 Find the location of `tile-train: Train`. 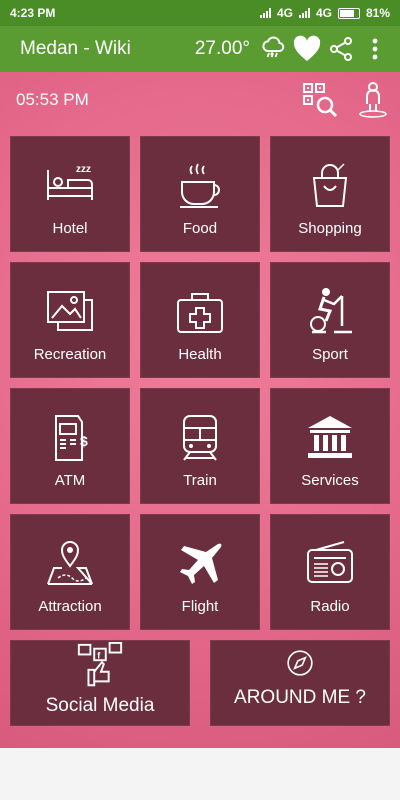

tile-train: Train is located at coordinates (200, 446).